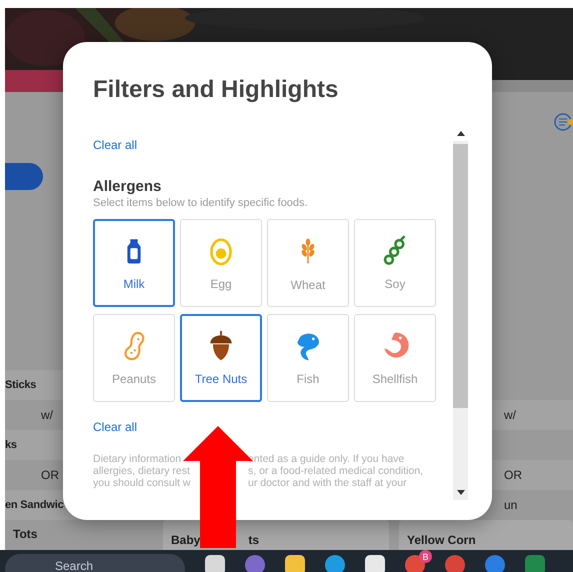  What do you see at coordinates (460, 313) in the screenshot?
I see `scrollbar` at bounding box center [460, 313].